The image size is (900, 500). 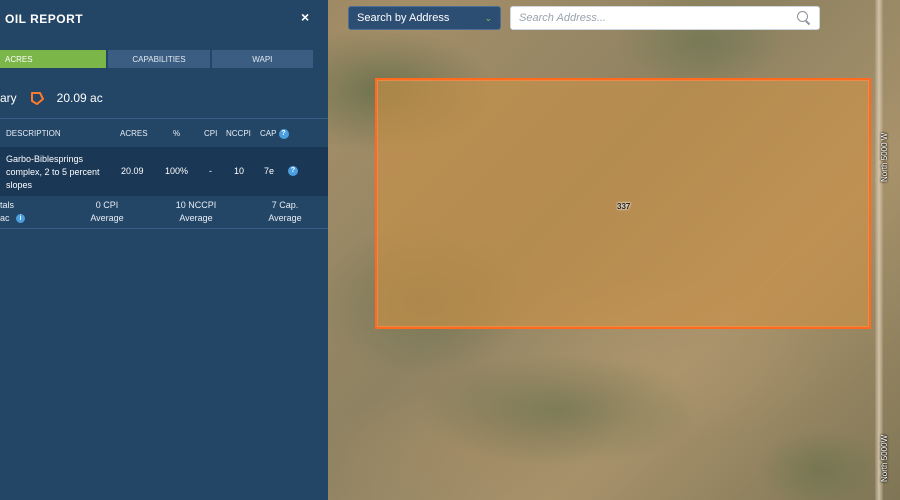 I want to click on tab-wapi: WAPI, so click(x=262, y=59).